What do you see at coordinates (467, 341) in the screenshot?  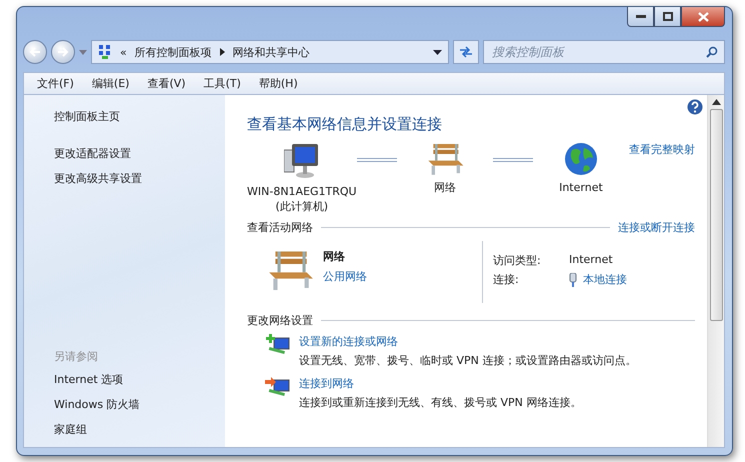 I see `task-link: 设置新的连接或网络` at bounding box center [467, 341].